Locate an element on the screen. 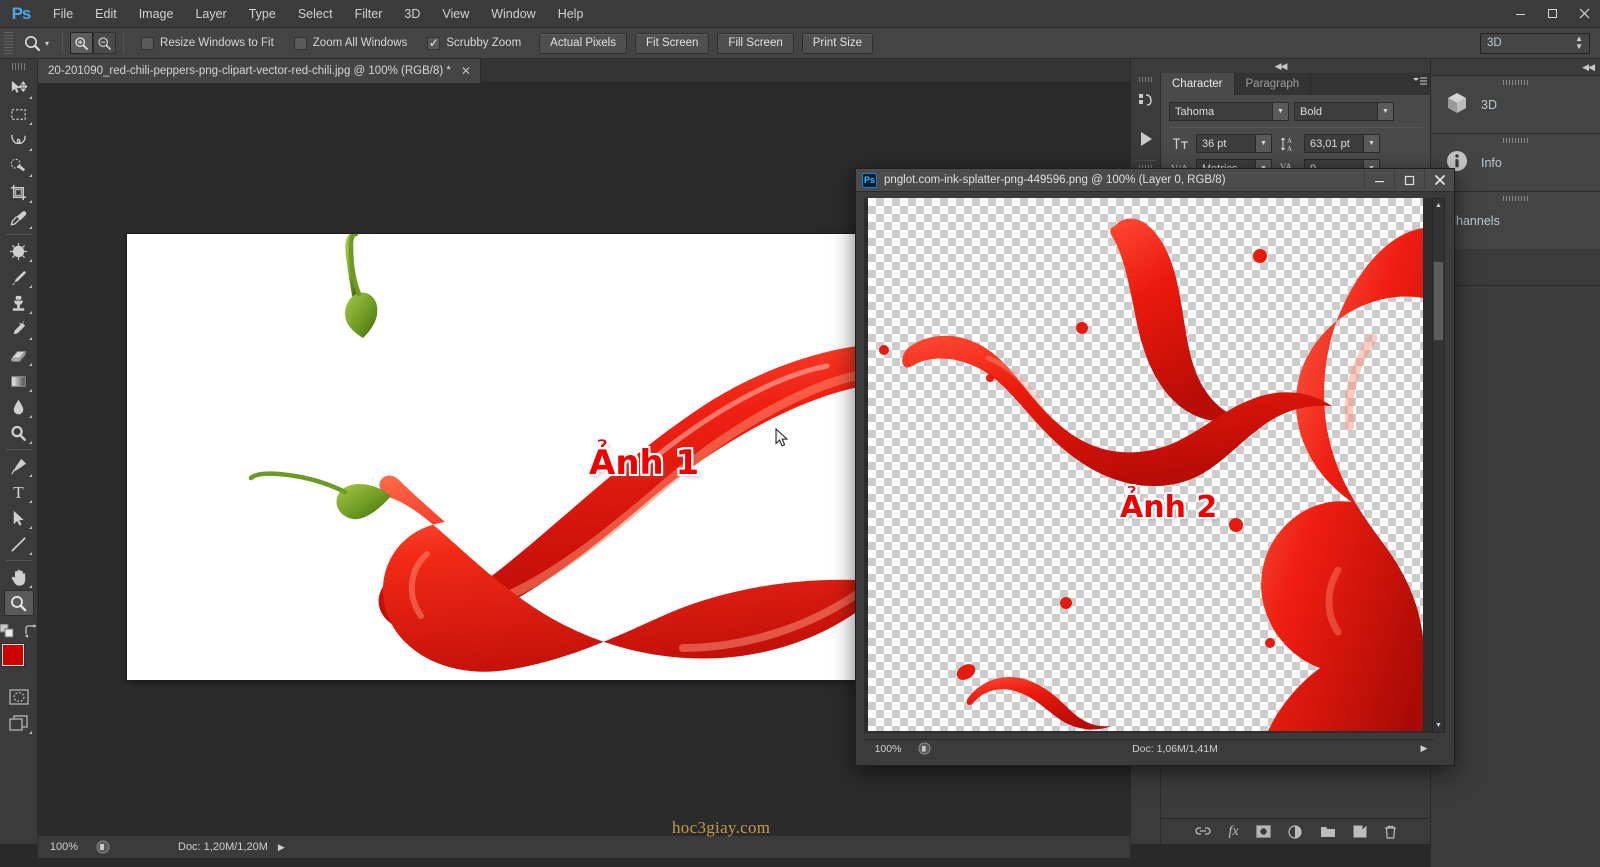 Image resolution: width=1600 pixels, height=867 pixels. leading-chevron-icon: ▼ is located at coordinates (1371, 143).